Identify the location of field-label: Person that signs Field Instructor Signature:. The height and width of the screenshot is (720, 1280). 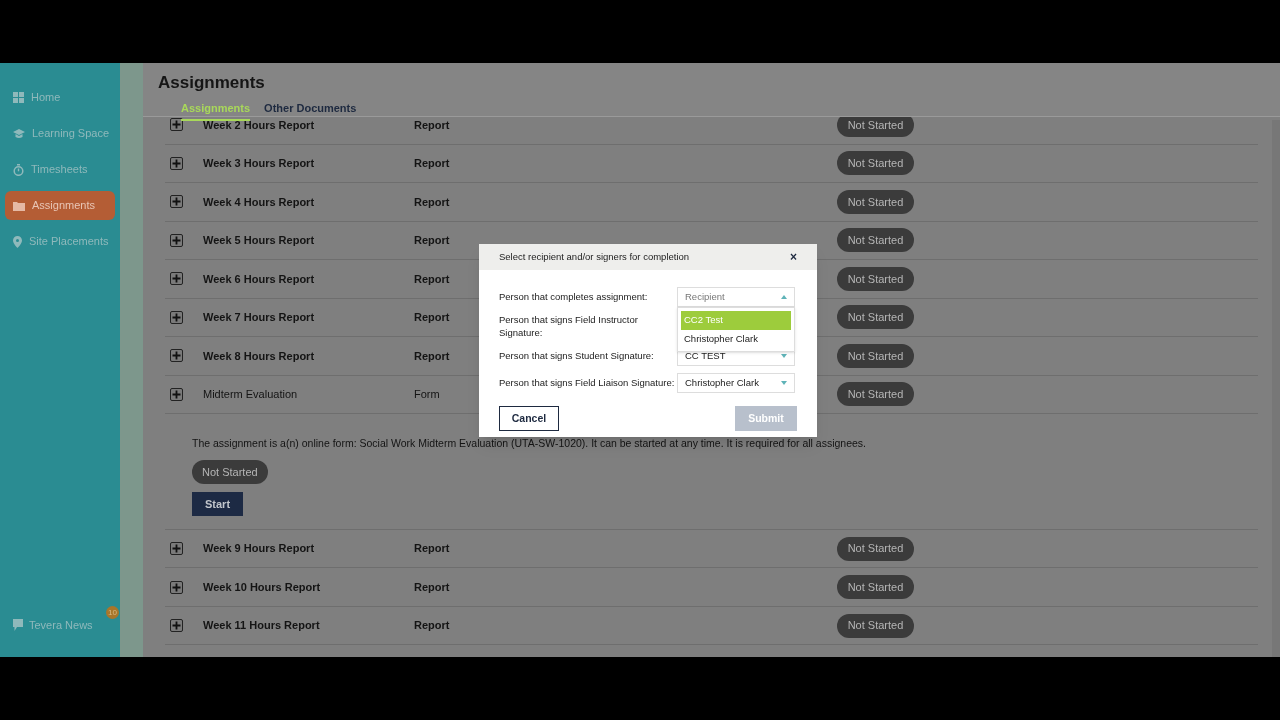
(569, 326).